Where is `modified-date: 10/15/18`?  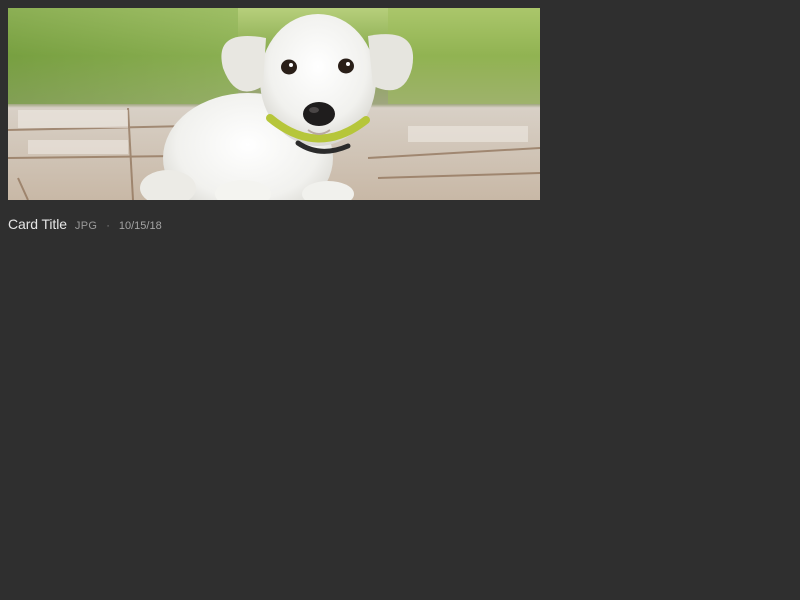
modified-date: 10/15/18 is located at coordinates (140, 226).